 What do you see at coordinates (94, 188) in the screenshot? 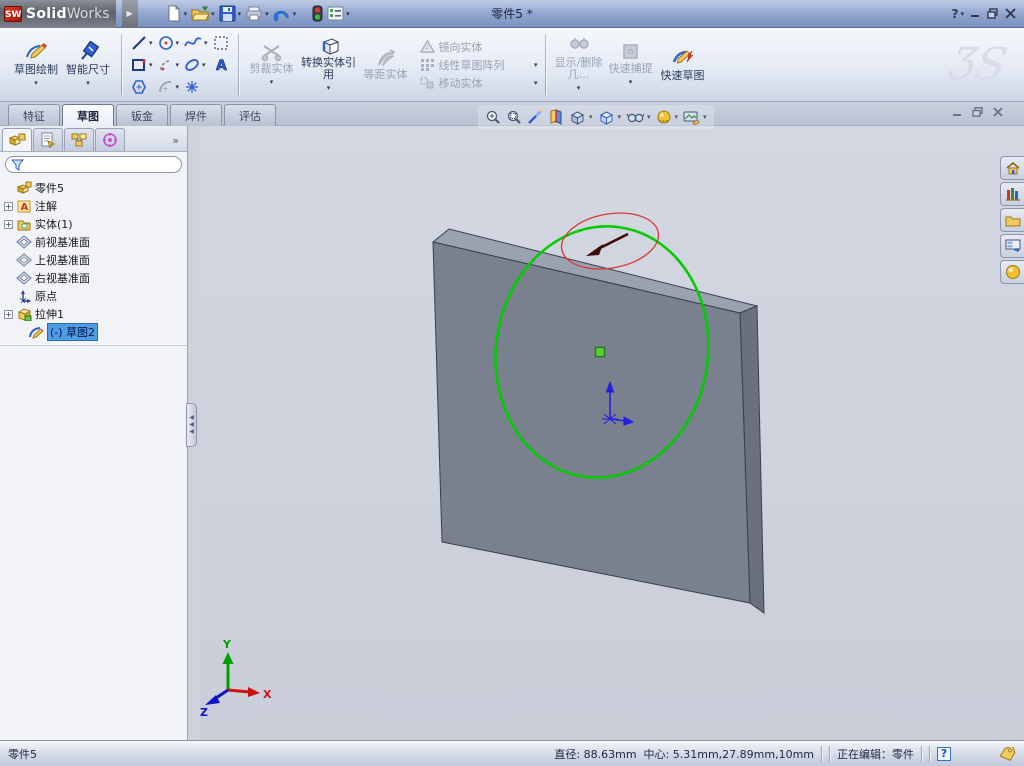
I see `tree-root: 零件5` at bounding box center [94, 188].